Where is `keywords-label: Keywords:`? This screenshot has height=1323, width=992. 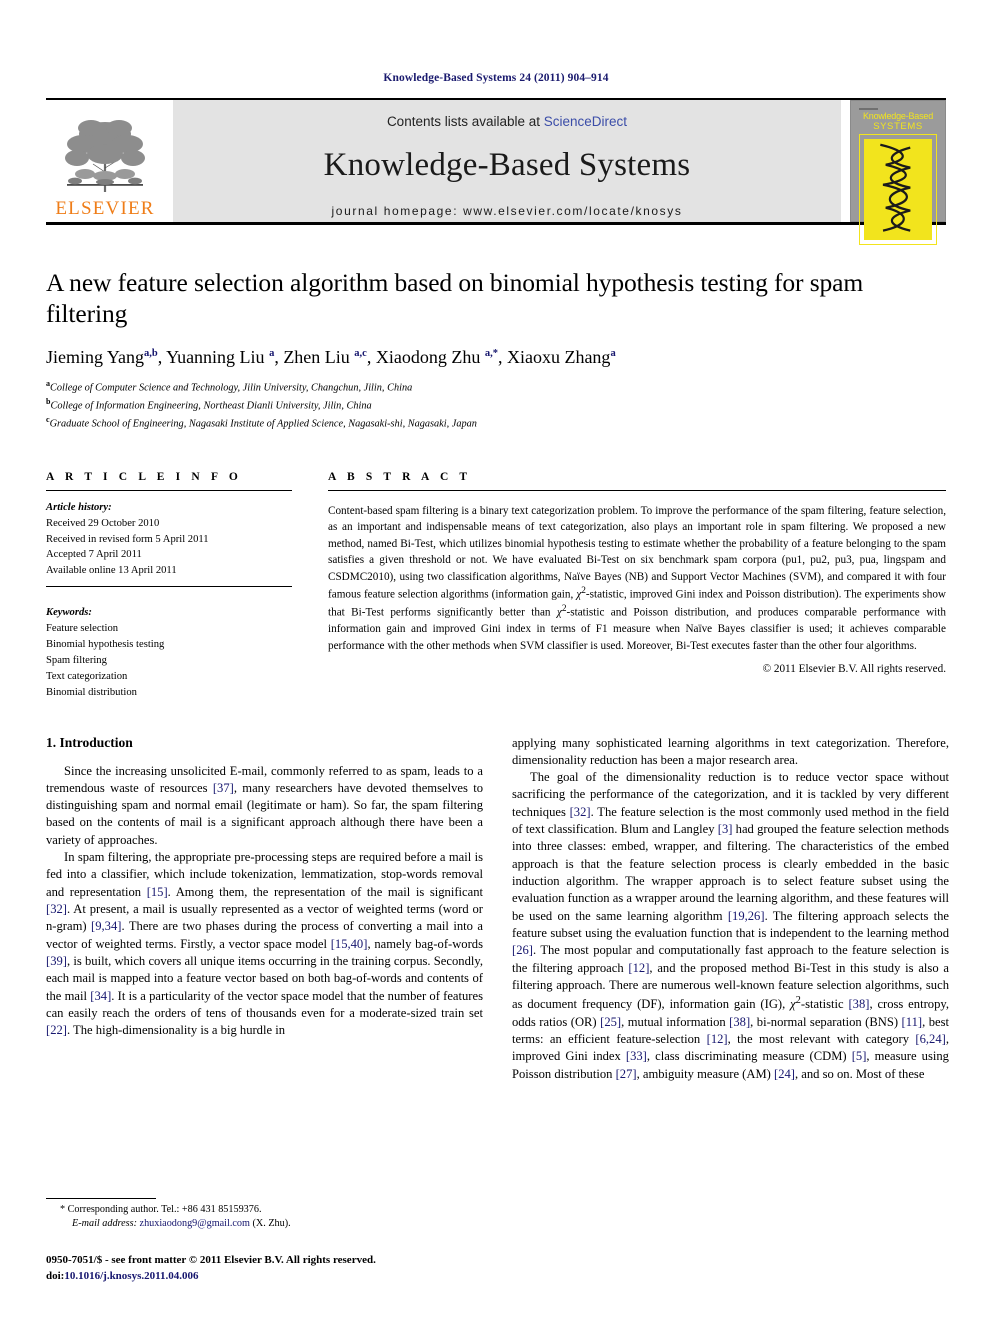
keywords-label: Keywords: is located at coordinates (69, 613).